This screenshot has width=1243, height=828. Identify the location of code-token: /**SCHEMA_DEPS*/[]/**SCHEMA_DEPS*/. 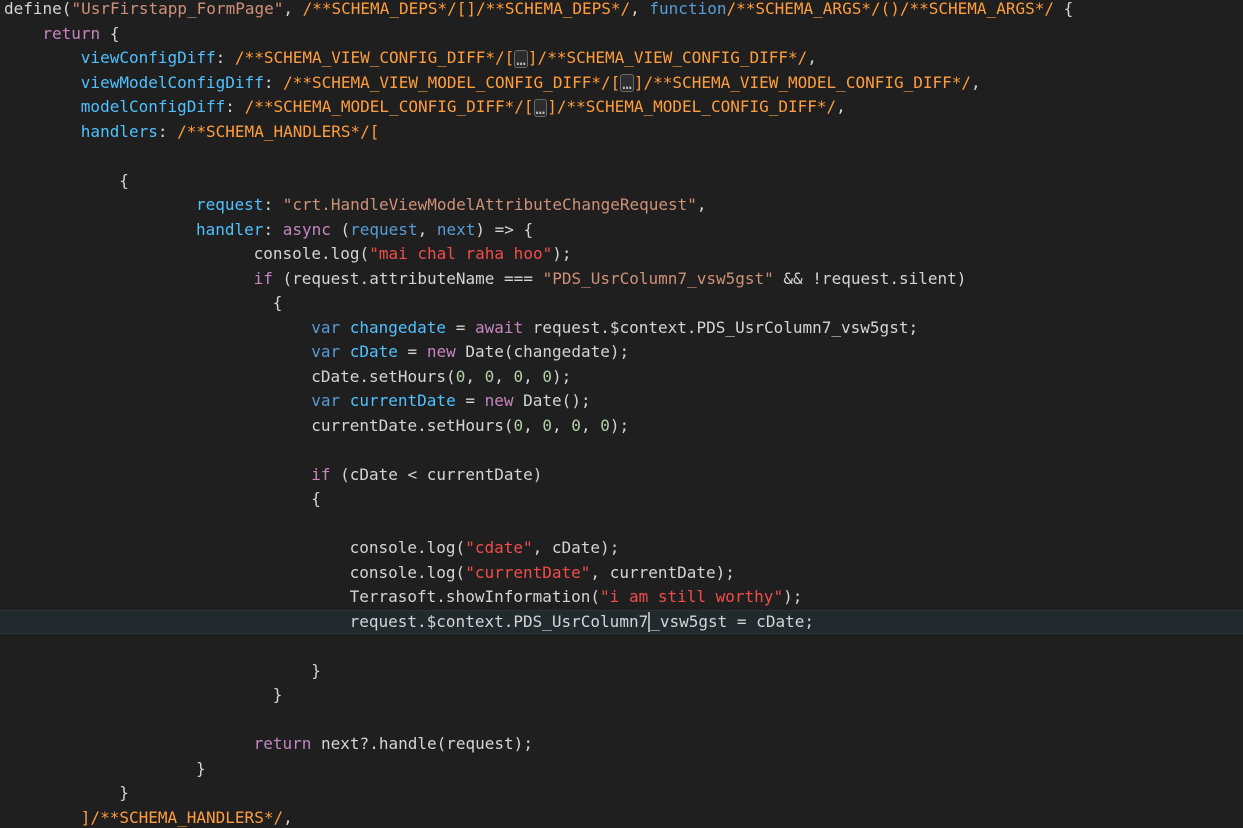
(466, 9).